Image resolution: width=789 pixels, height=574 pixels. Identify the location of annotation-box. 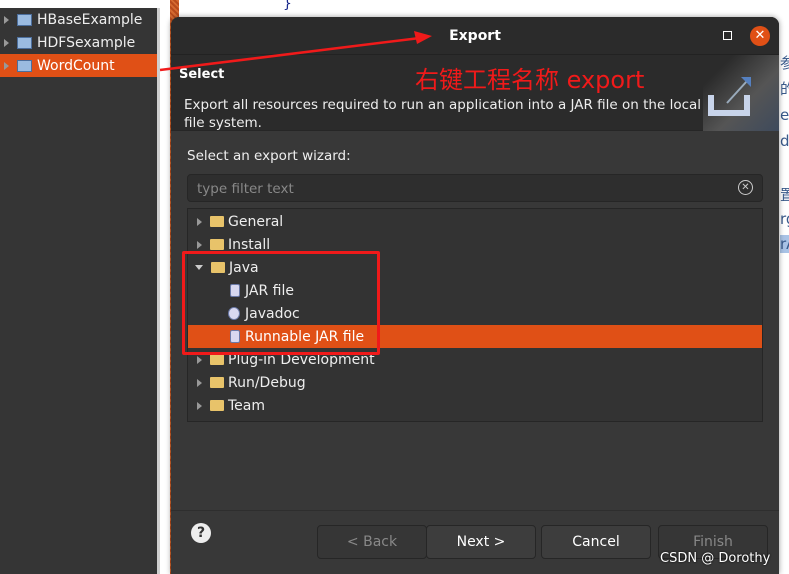
(281, 303).